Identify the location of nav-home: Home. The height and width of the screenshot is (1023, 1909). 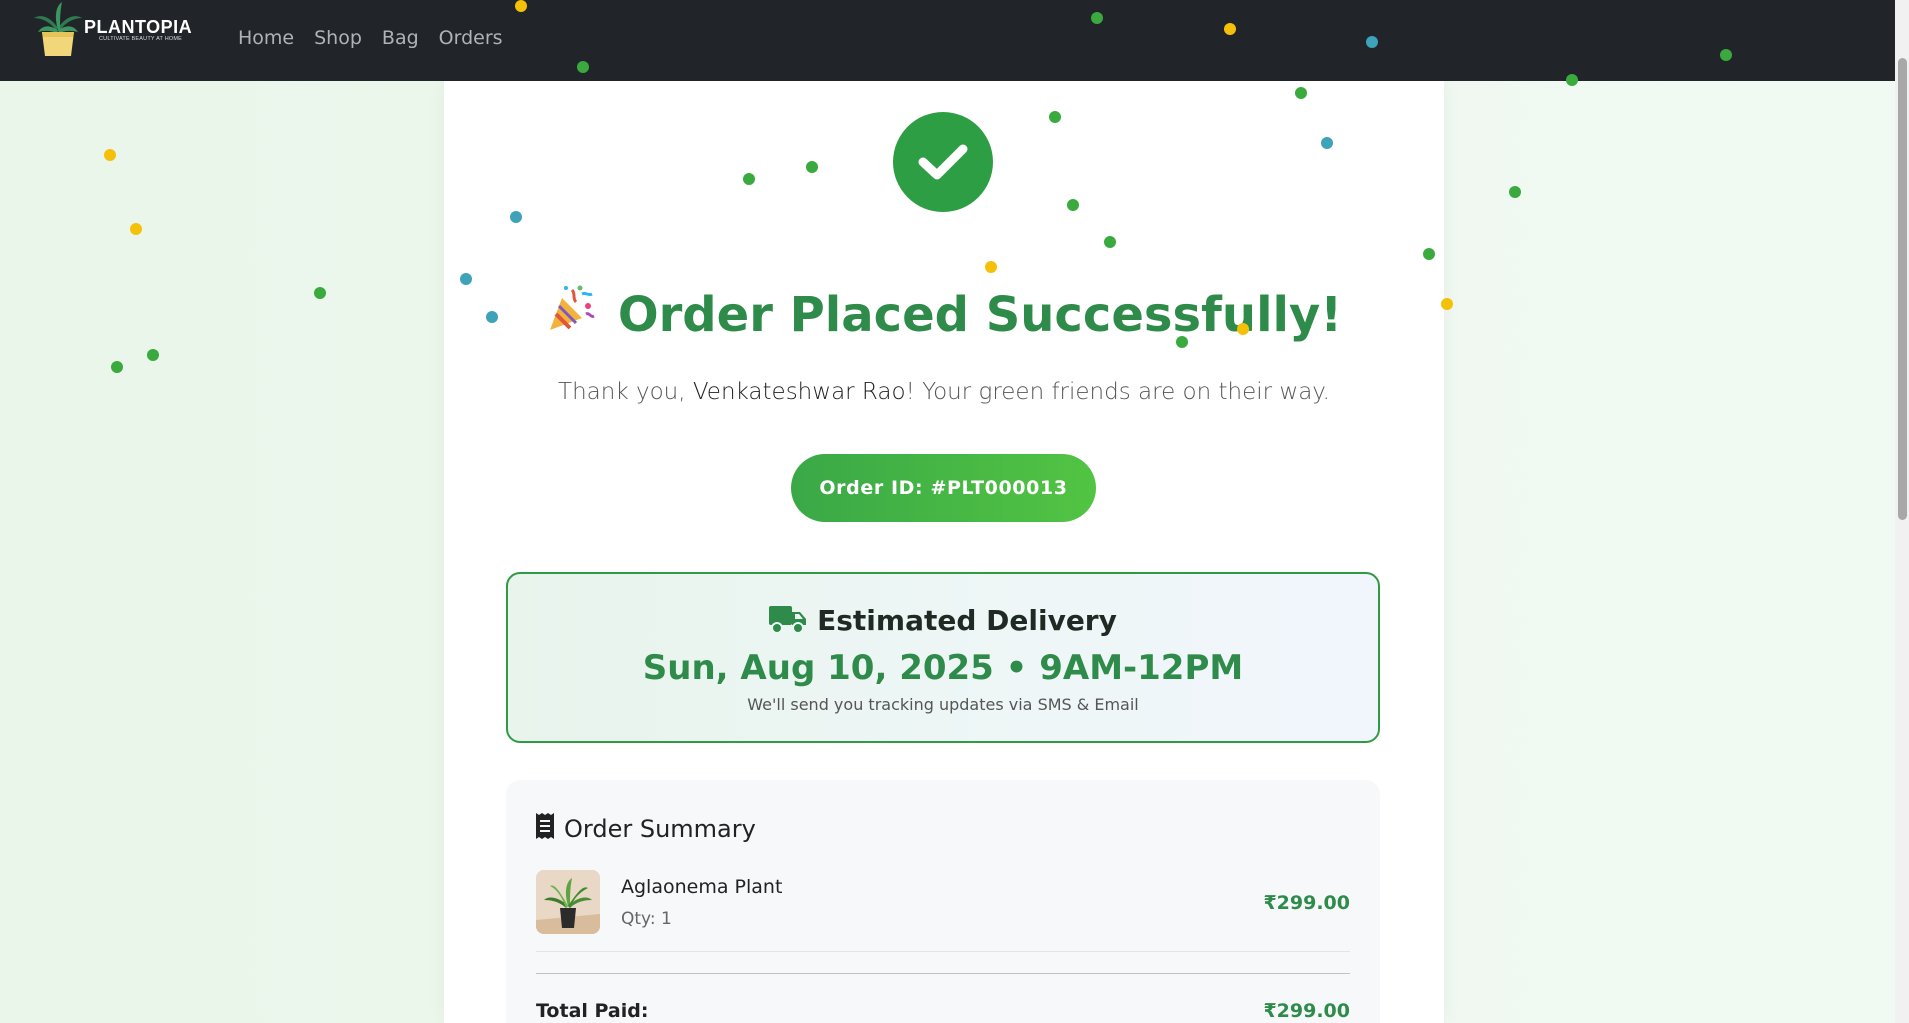
(266, 38).